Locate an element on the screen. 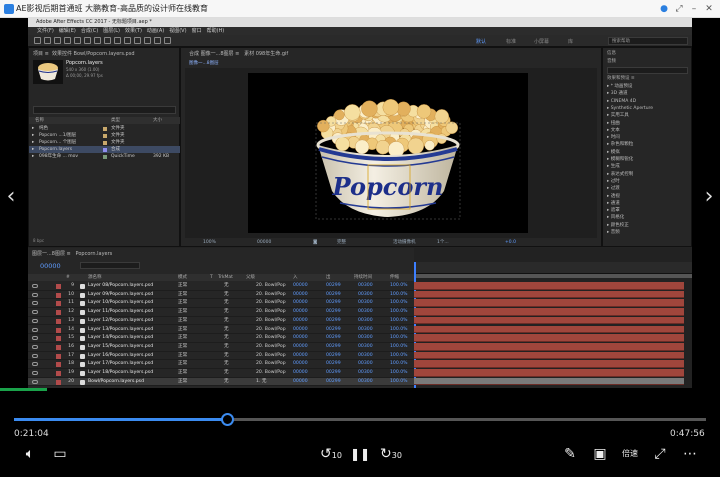  effect-category: ▸ 表达式控制 is located at coordinates (620, 175).